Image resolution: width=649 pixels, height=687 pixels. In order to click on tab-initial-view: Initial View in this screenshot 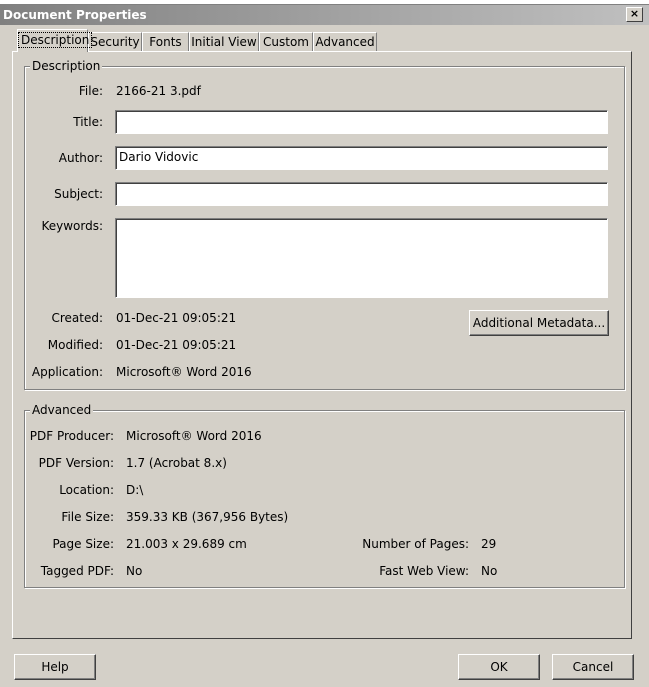, I will do `click(224, 41)`.